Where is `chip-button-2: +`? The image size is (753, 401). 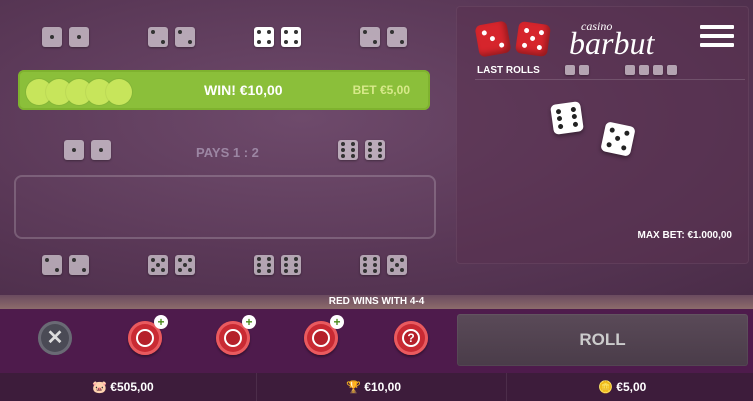 chip-button-2: + is located at coordinates (236, 335).